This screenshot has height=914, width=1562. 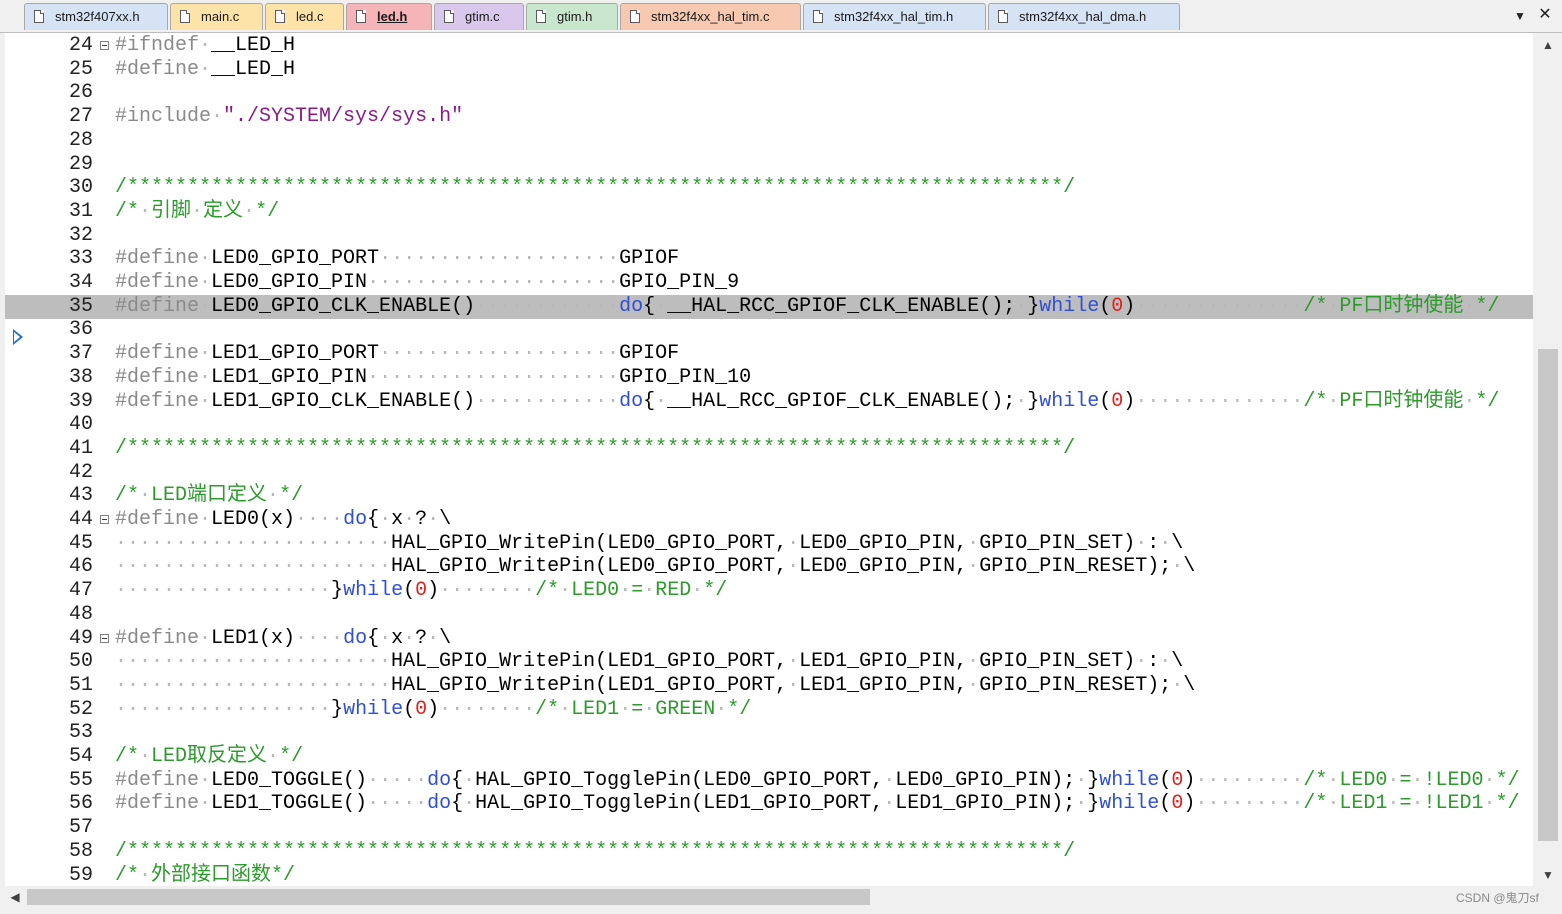 I want to click on code-line: 43/*·LED端口定义·*/, so click(x=769, y=496).